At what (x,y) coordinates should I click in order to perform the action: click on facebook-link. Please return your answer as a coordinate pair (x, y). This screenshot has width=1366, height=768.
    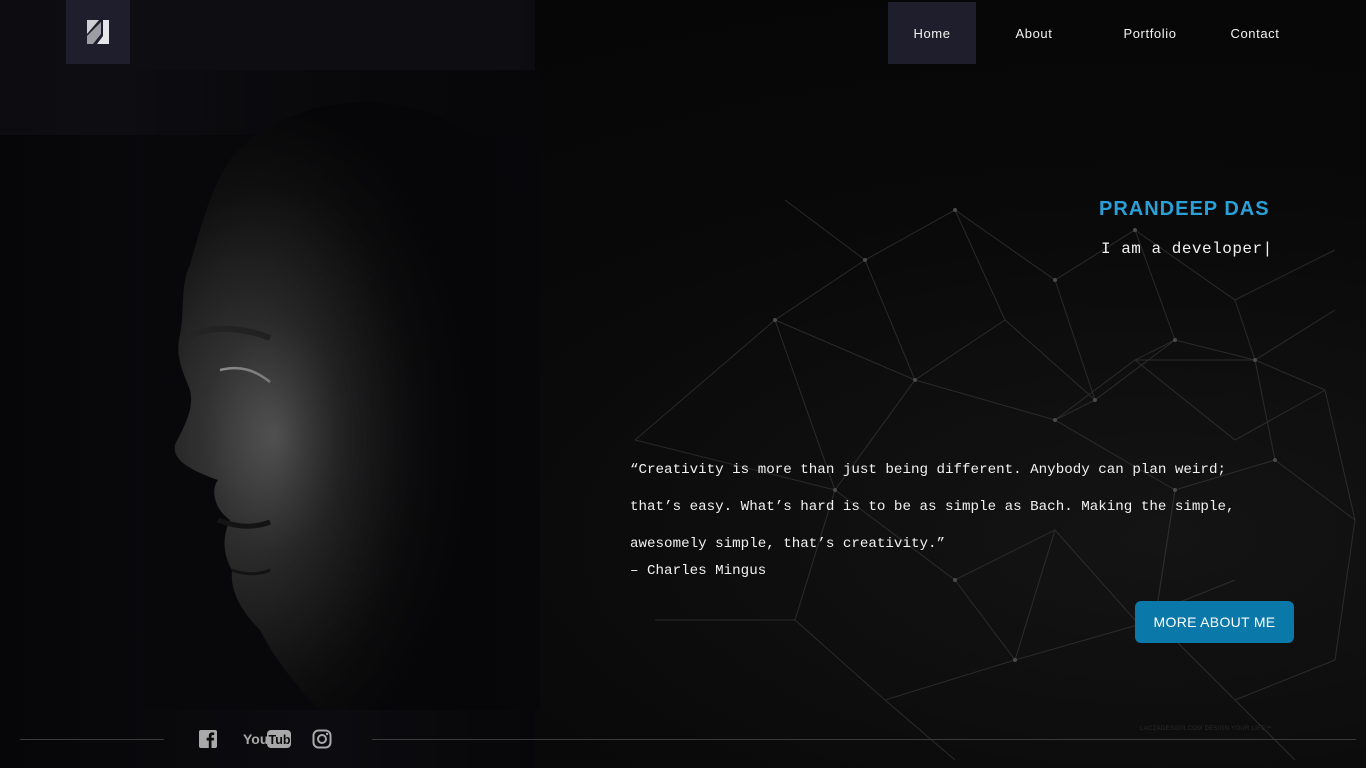
    Looking at the image, I should click on (208, 739).